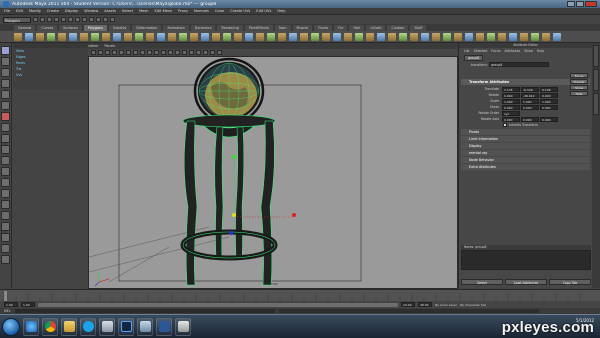 The image size is (600, 338). Describe the element at coordinates (110, 46) in the screenshot. I see `viewport-menu-panels: Panels` at that location.